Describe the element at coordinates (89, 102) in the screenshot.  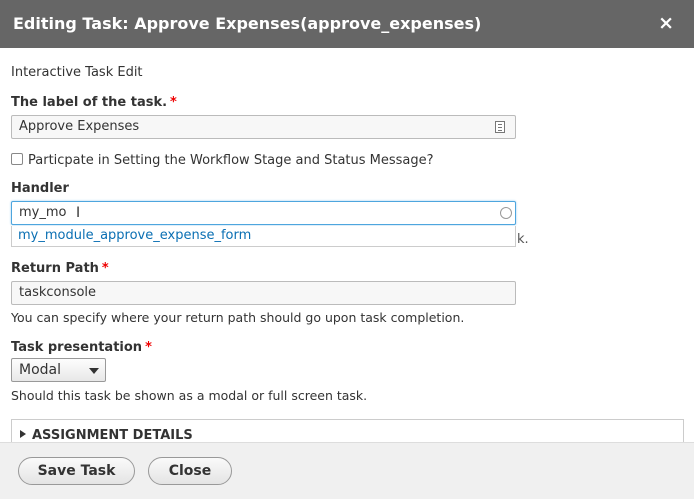
I see `task-label-text: The label of the task.` at that location.